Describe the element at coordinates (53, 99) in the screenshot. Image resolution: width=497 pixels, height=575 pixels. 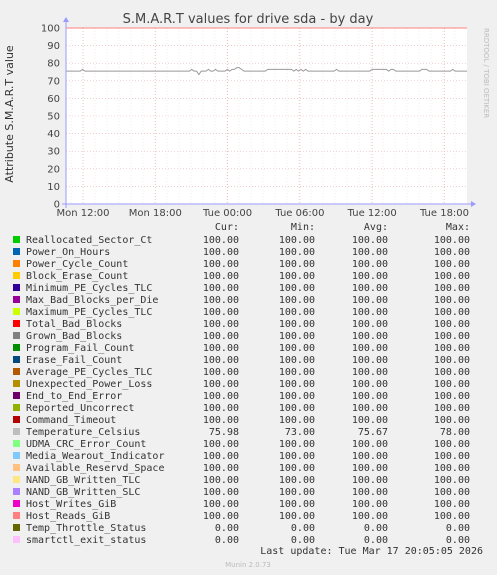
I see `y-tick-label: 60` at that location.